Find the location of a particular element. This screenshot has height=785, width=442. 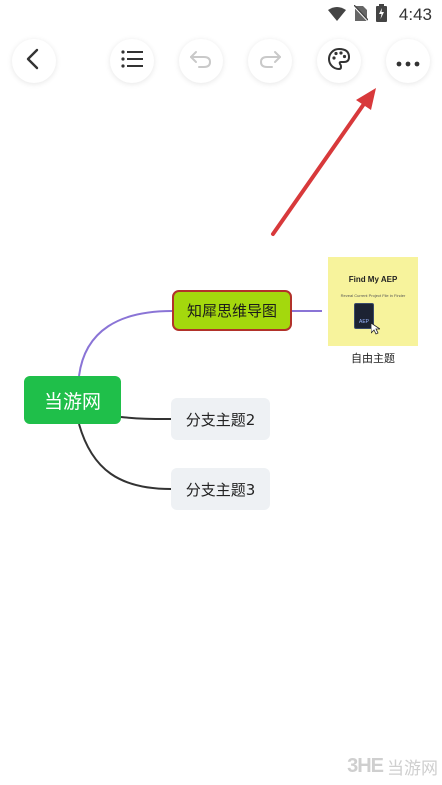

annotation-arrow is located at coordinates (323, 162).